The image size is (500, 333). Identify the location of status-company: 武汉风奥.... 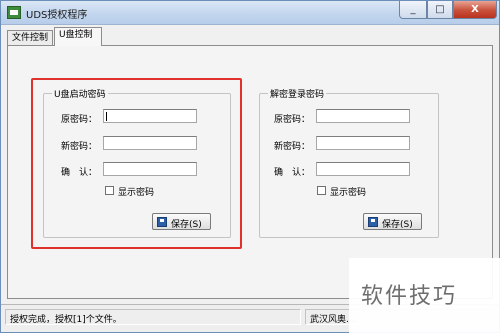
(332, 320).